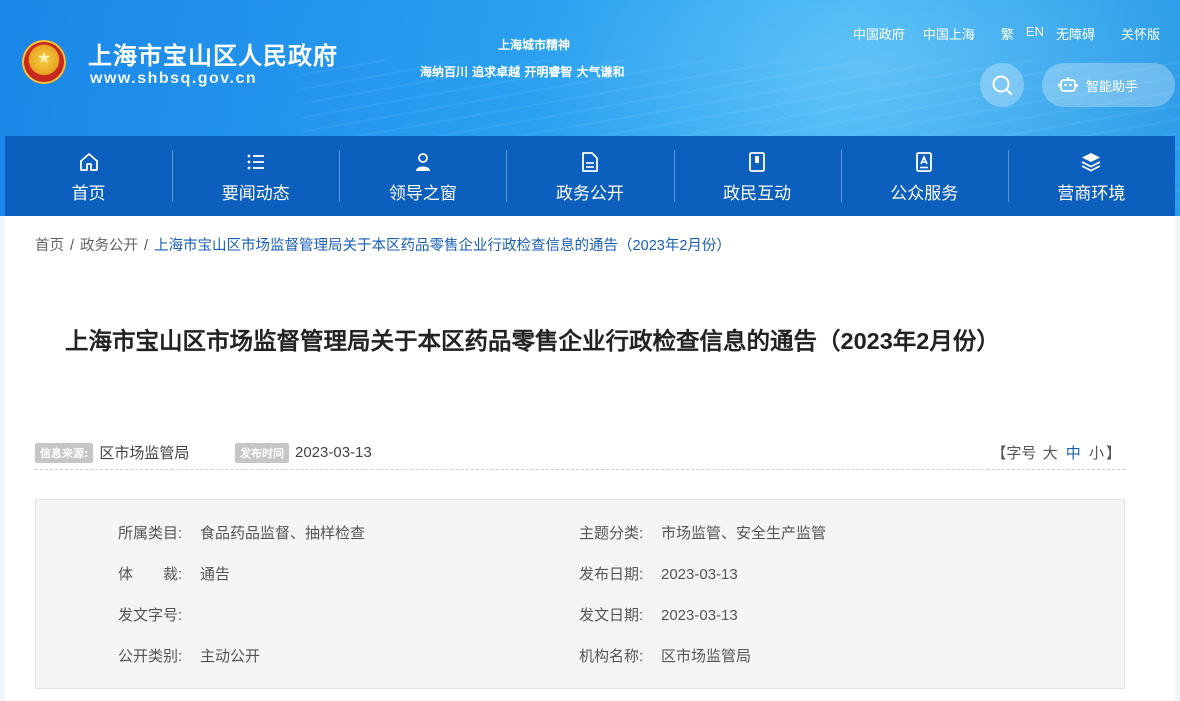  What do you see at coordinates (1068, 84) in the screenshot?
I see `robot-icon` at bounding box center [1068, 84].